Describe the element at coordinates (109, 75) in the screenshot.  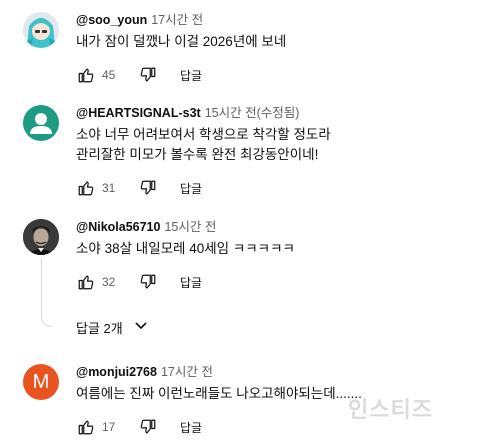
I see `like-count: 45` at that location.